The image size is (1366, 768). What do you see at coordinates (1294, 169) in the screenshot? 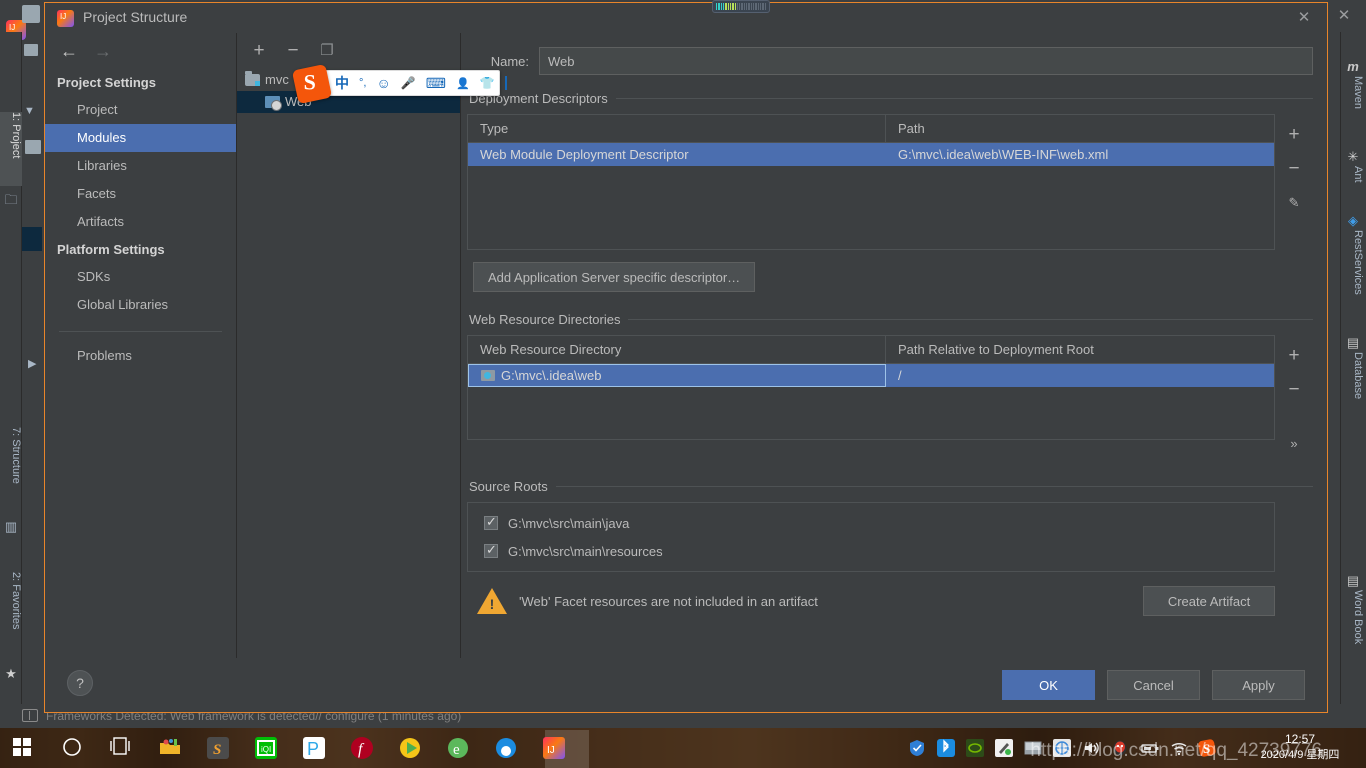
I see `remove-descriptor-button: −` at bounding box center [1294, 169].